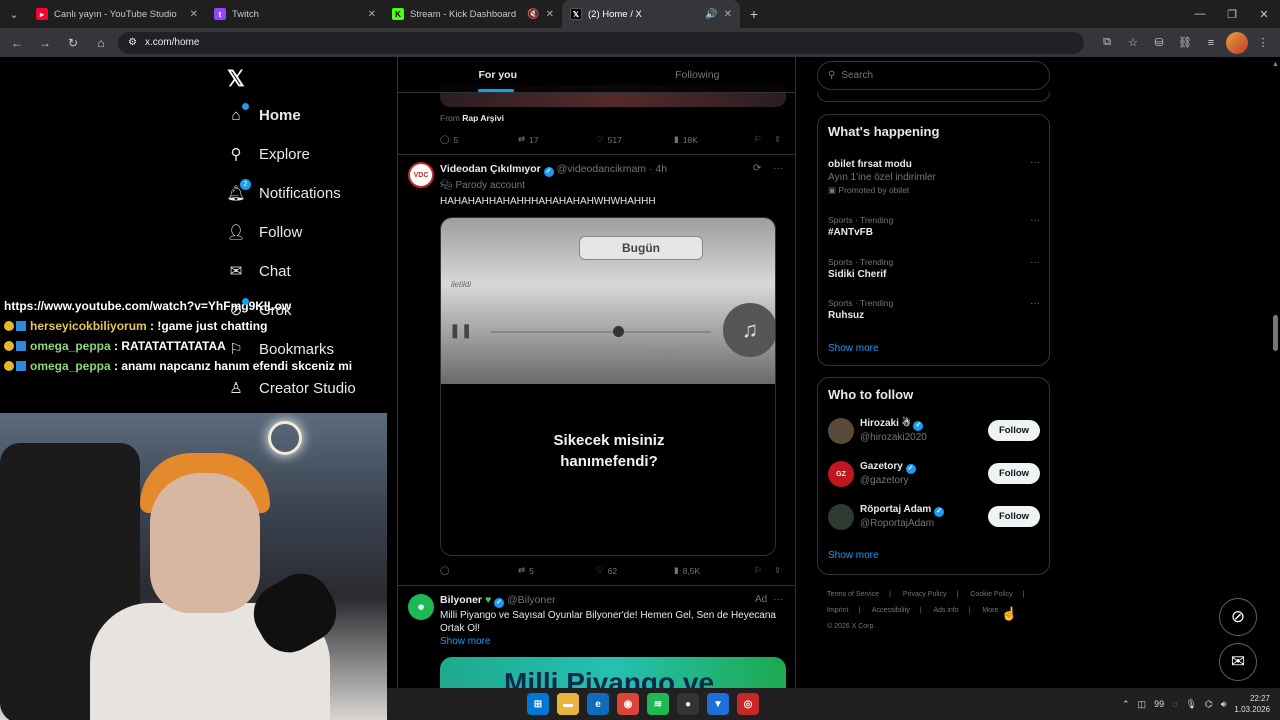 The width and height of the screenshot is (1280, 720). Describe the element at coordinates (117, 14) in the screenshot. I see `browser-tab-youtube: ▸ Canlı yayın - YouTube Studio ✕` at that location.